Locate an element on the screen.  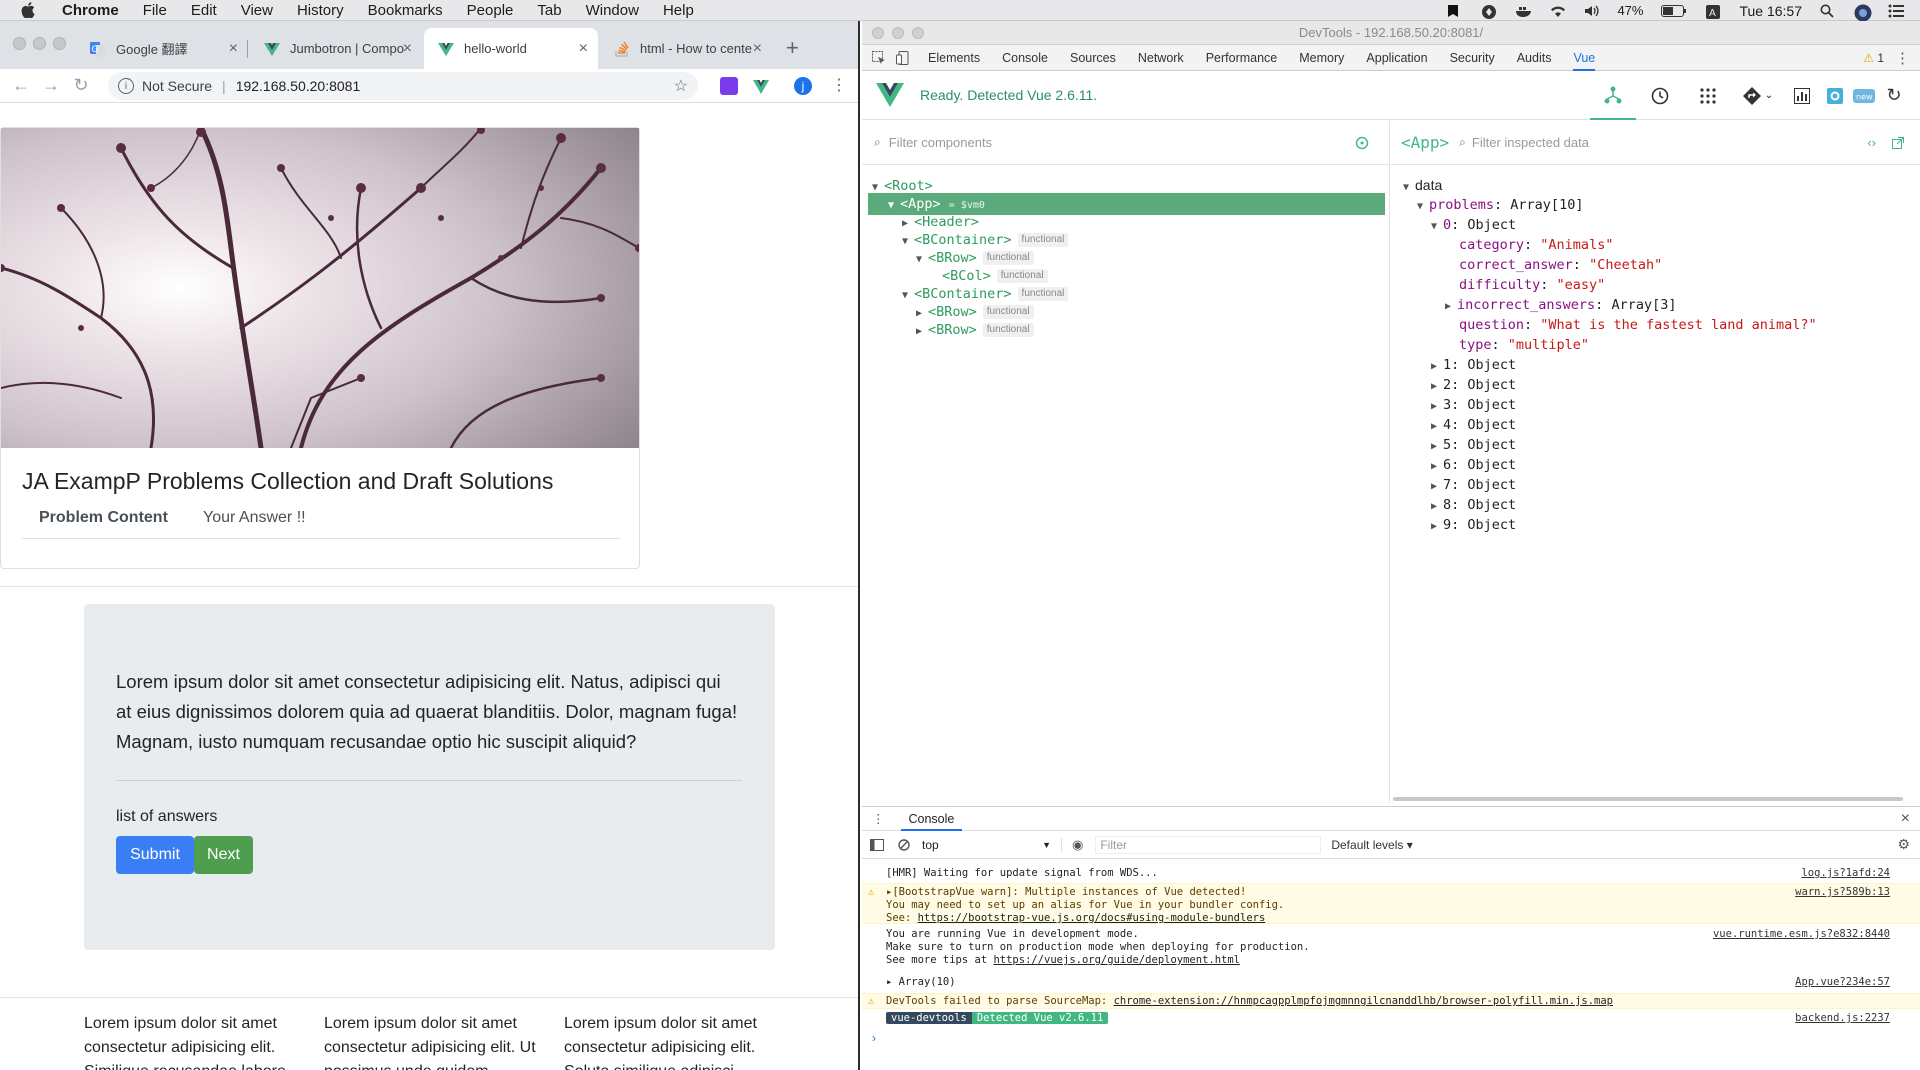
forward-icon: → is located at coordinates (51, 85).